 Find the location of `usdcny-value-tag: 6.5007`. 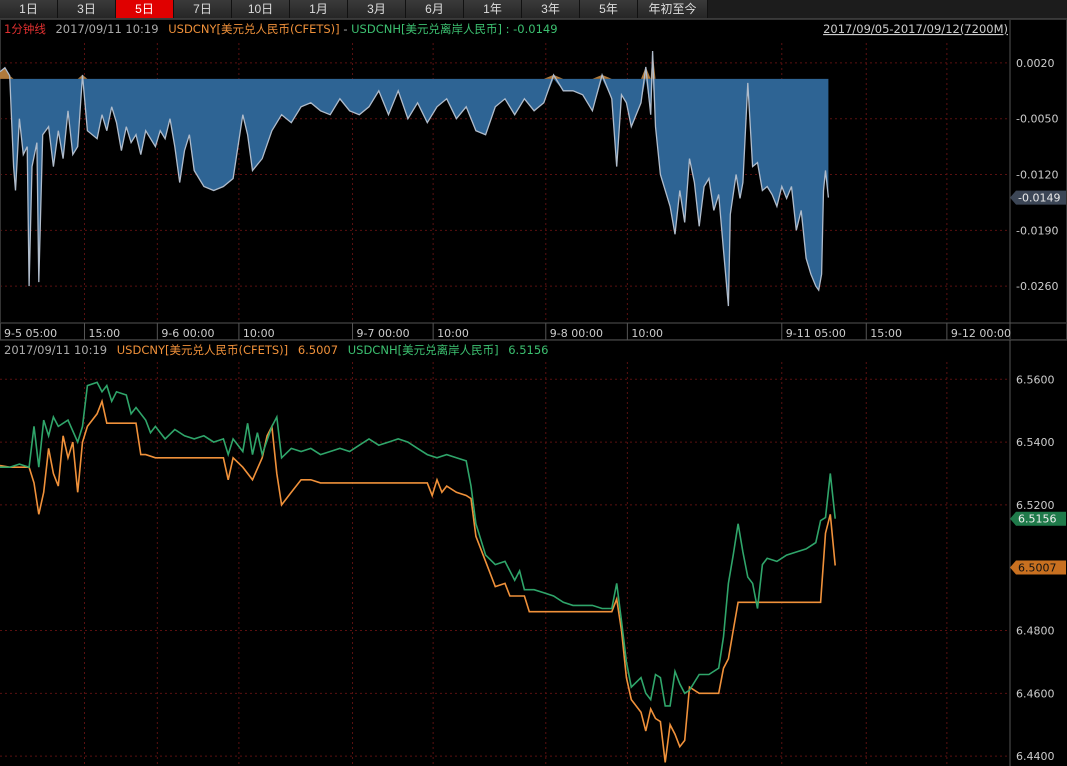

usdcny-value-tag: 6.5007 is located at coordinates (1038, 567).